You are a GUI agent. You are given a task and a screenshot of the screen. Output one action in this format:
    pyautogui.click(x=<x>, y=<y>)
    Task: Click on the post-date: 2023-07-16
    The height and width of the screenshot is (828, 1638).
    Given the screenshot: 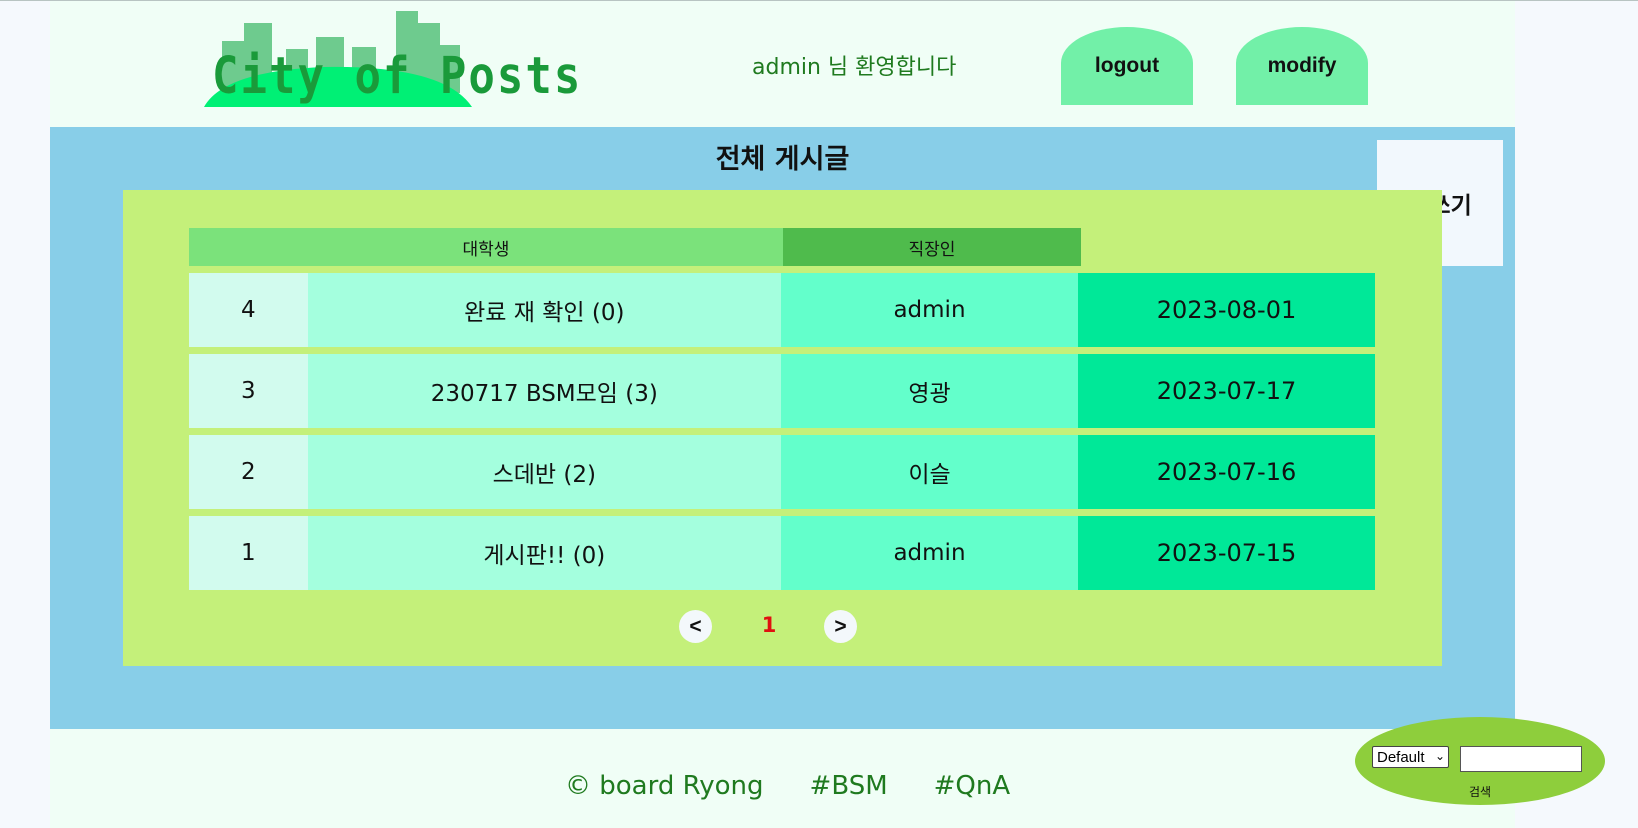 What is the action you would take?
    pyautogui.click(x=1226, y=472)
    